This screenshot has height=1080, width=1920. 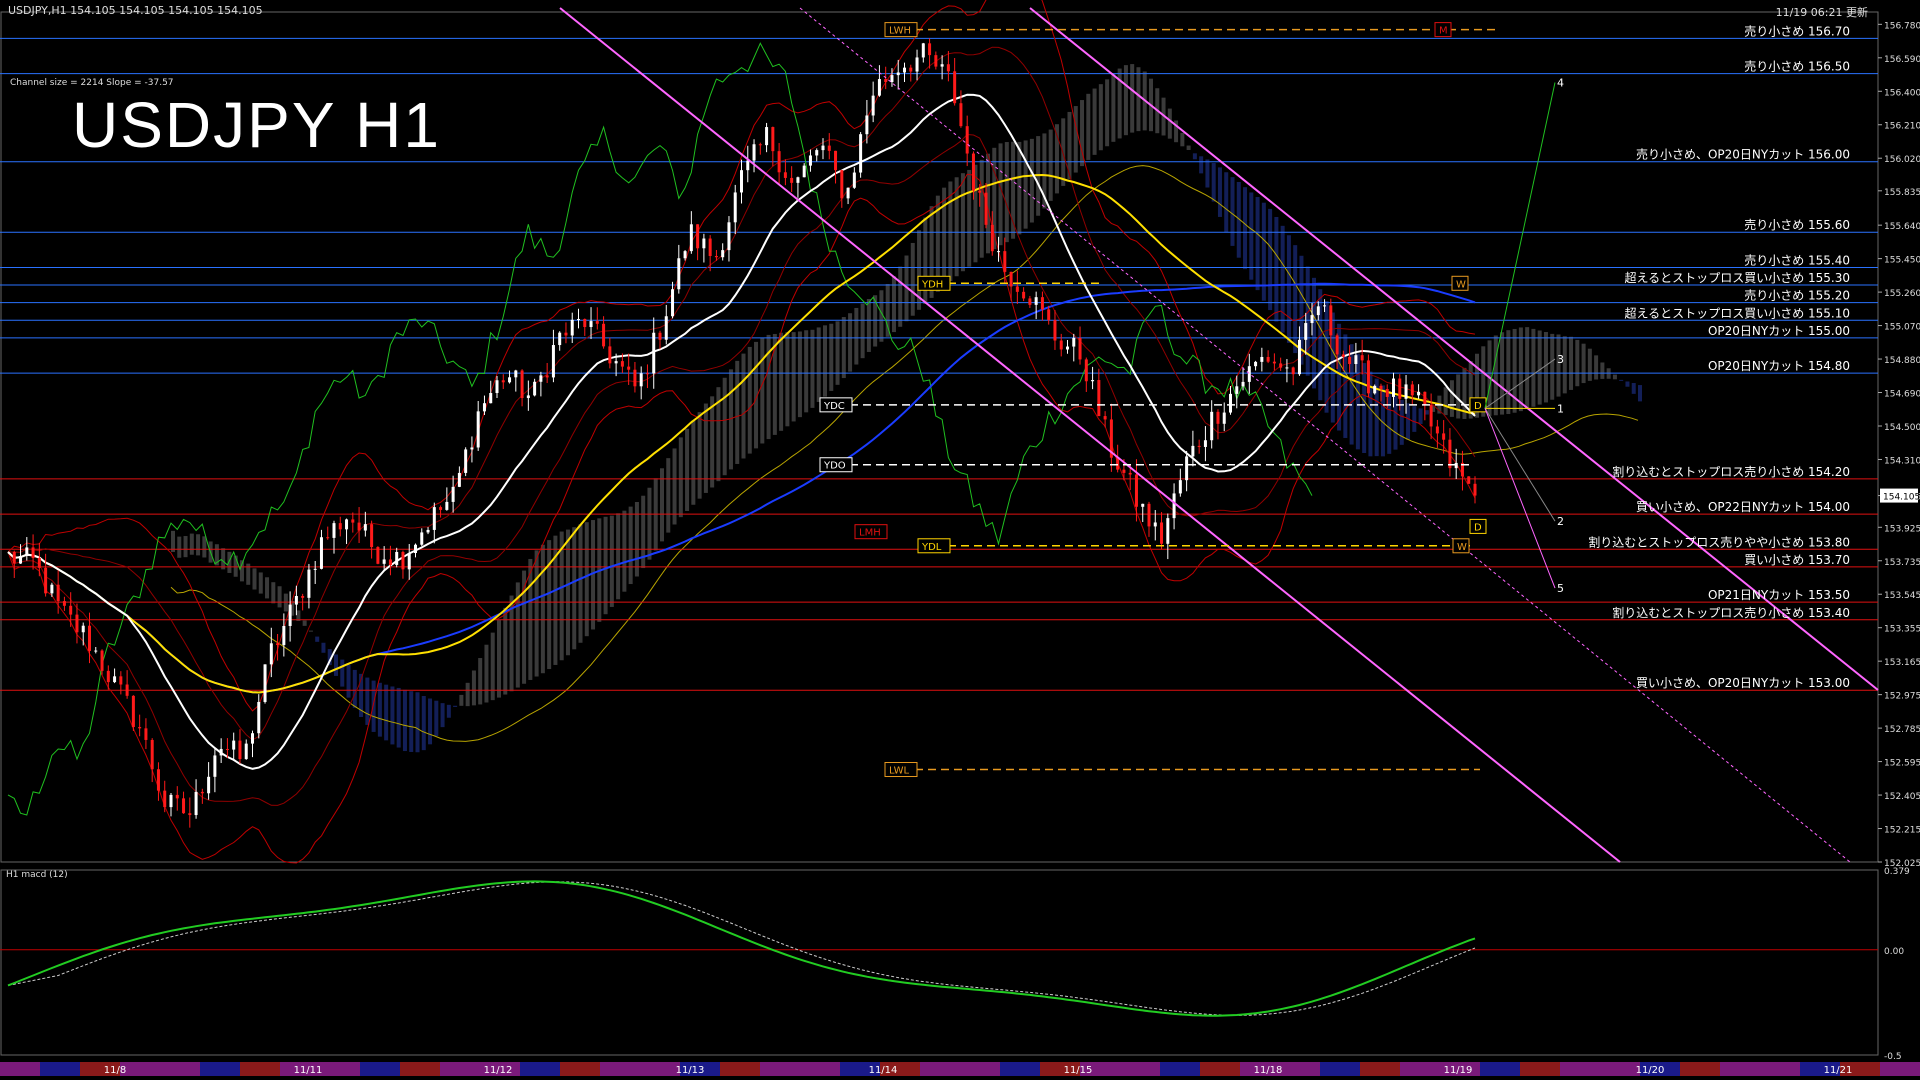 I want to click on projection-label: 3, so click(x=1560, y=359).